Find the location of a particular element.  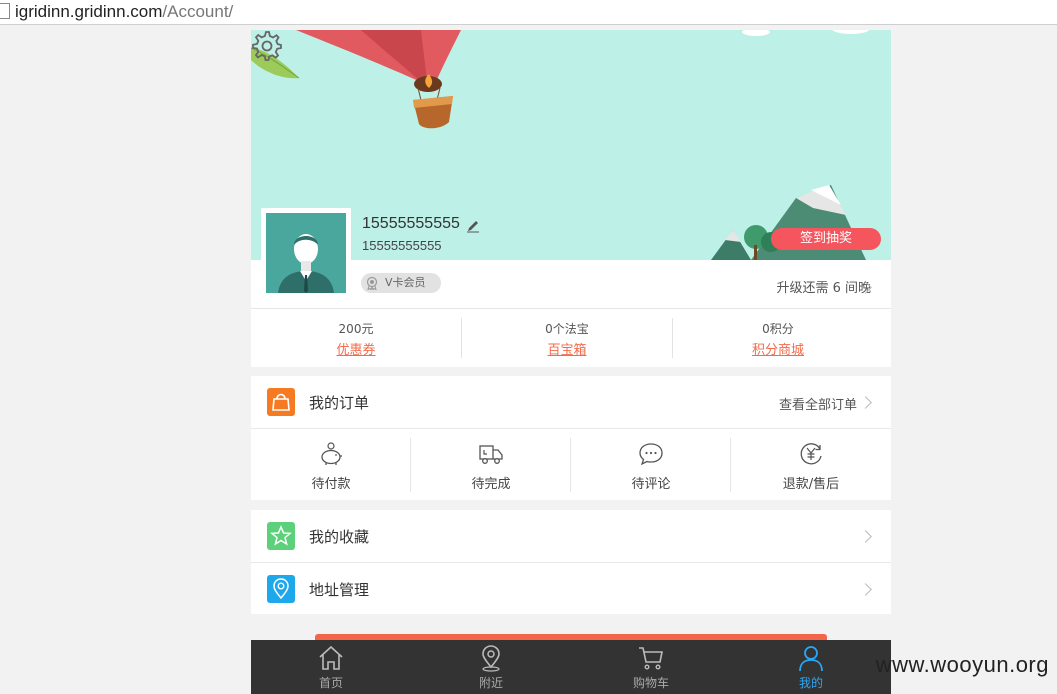

tab-label: 附近 is located at coordinates (490, 683).